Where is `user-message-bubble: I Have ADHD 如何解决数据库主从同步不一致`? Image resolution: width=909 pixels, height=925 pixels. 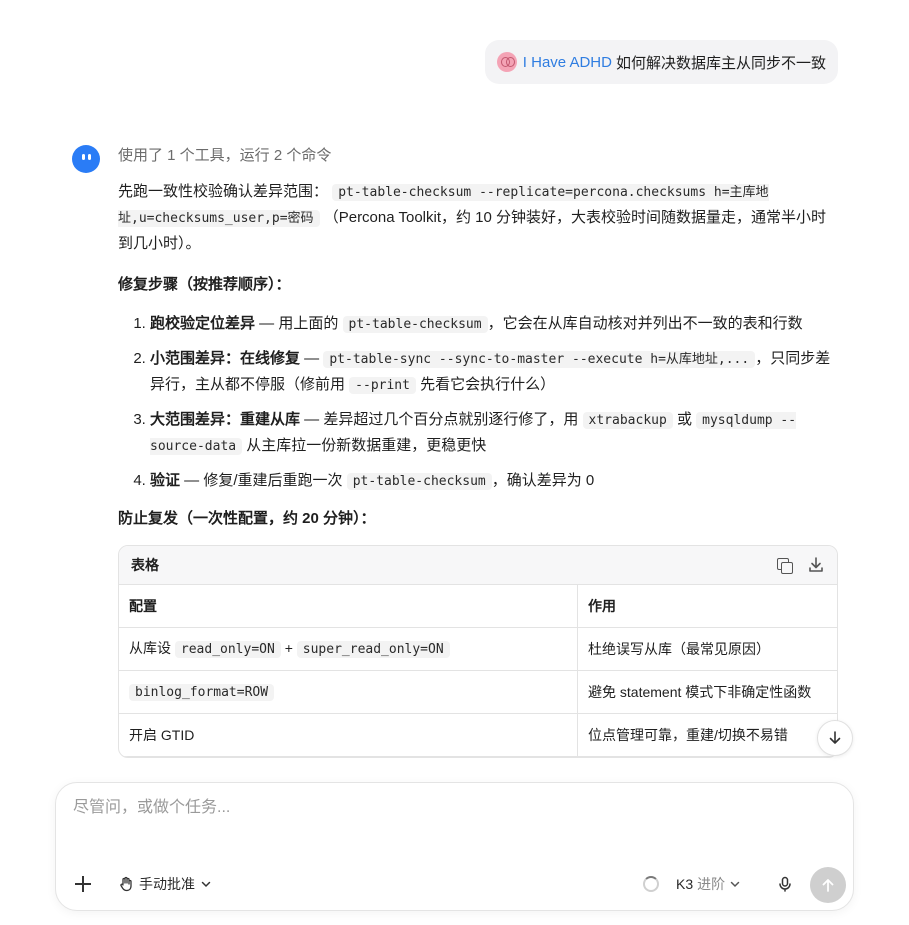
user-message-bubble: I Have ADHD 如何解决数据库主从同步不一致 is located at coordinates (661, 62).